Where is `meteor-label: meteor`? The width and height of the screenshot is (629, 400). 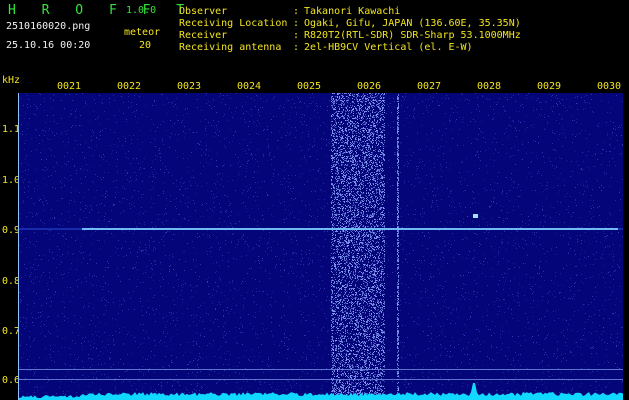 meteor-label: meteor is located at coordinates (142, 32).